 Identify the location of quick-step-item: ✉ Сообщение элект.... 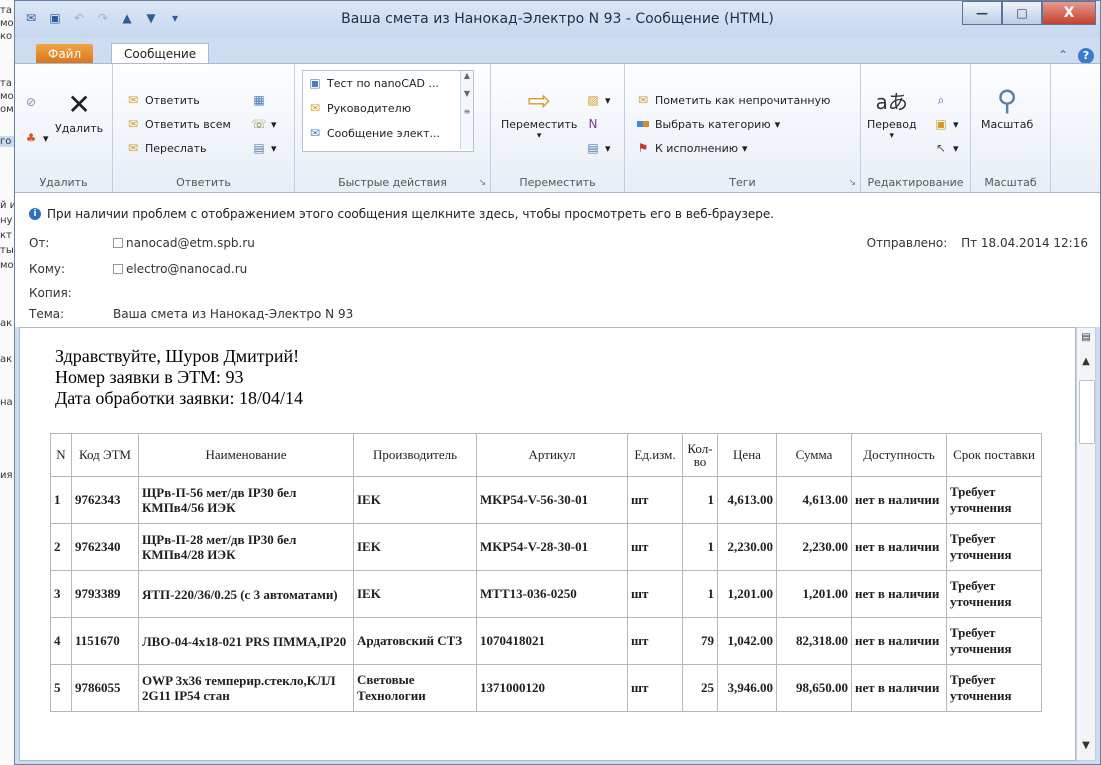
(373, 133).